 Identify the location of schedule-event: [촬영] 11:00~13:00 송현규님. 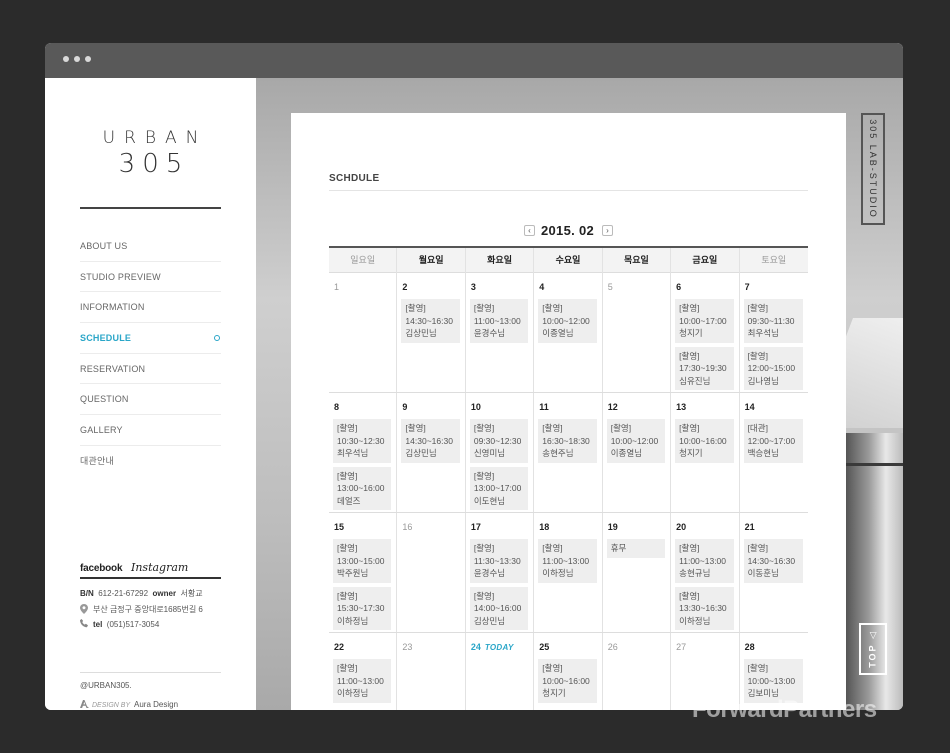
(704, 561).